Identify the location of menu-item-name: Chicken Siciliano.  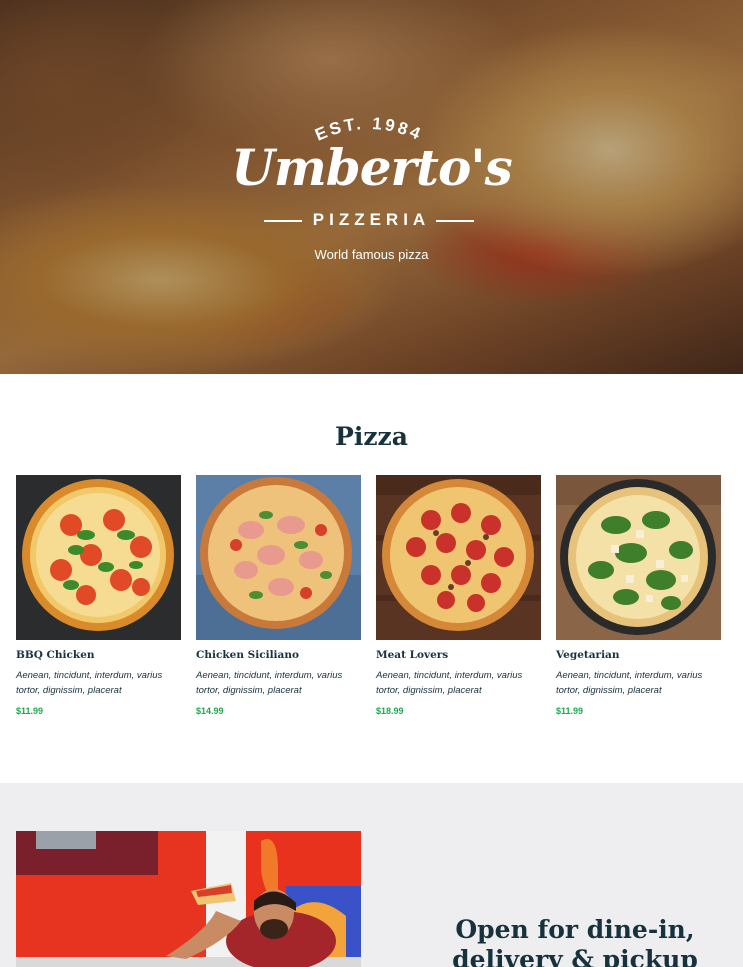
(247, 655).